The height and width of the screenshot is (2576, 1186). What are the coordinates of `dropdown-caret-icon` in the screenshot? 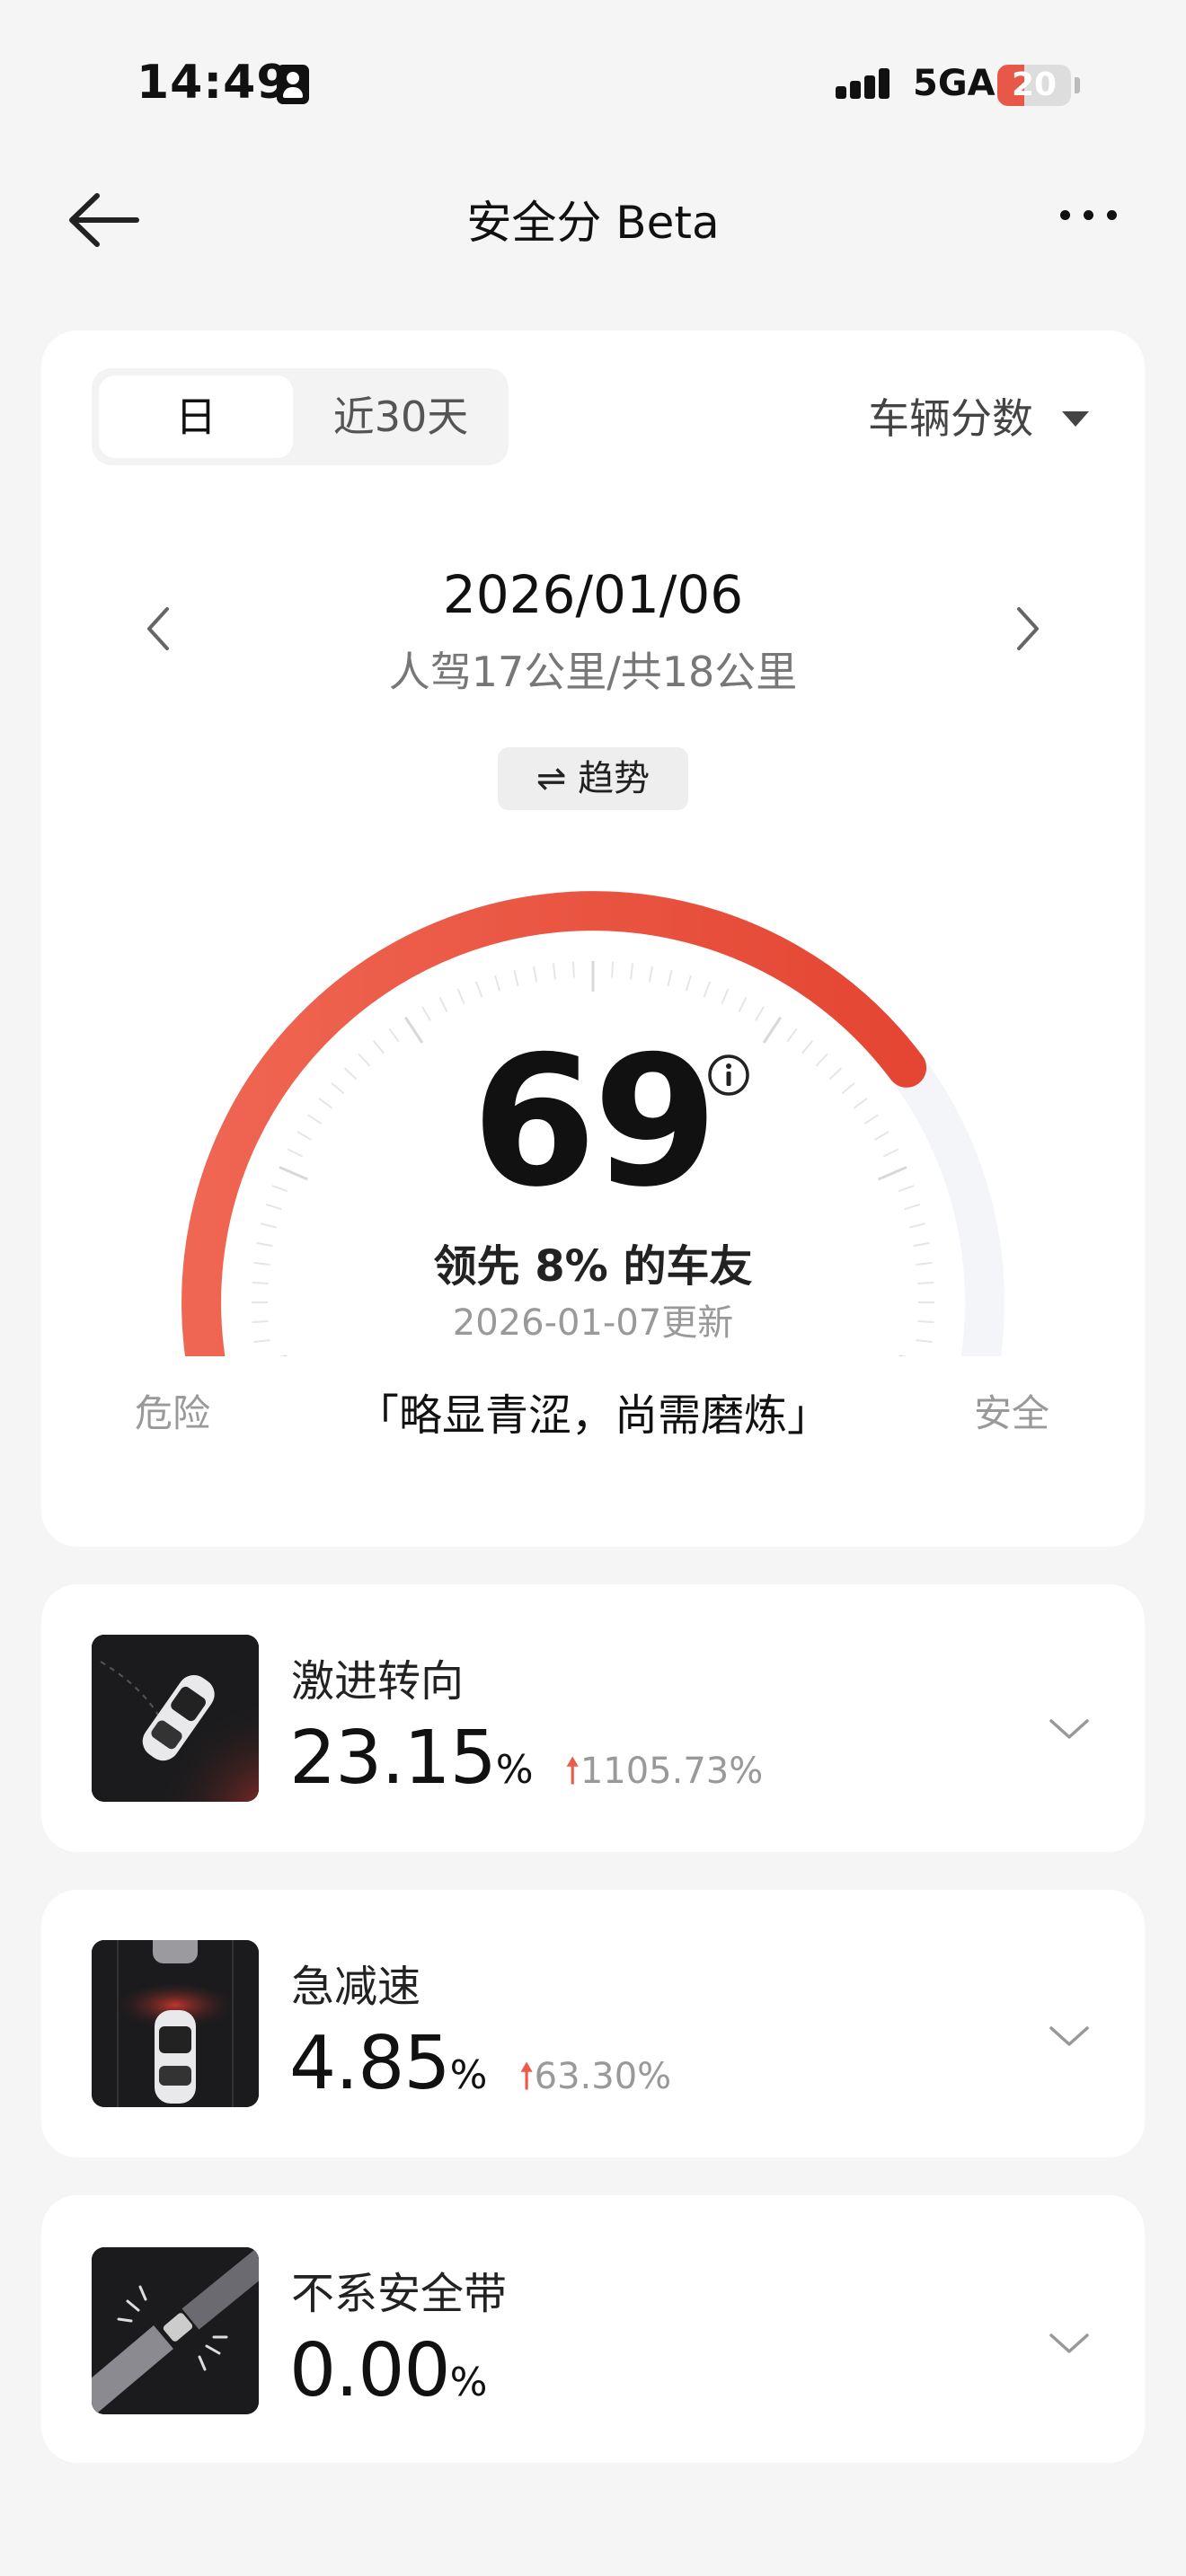 It's located at (1075, 419).